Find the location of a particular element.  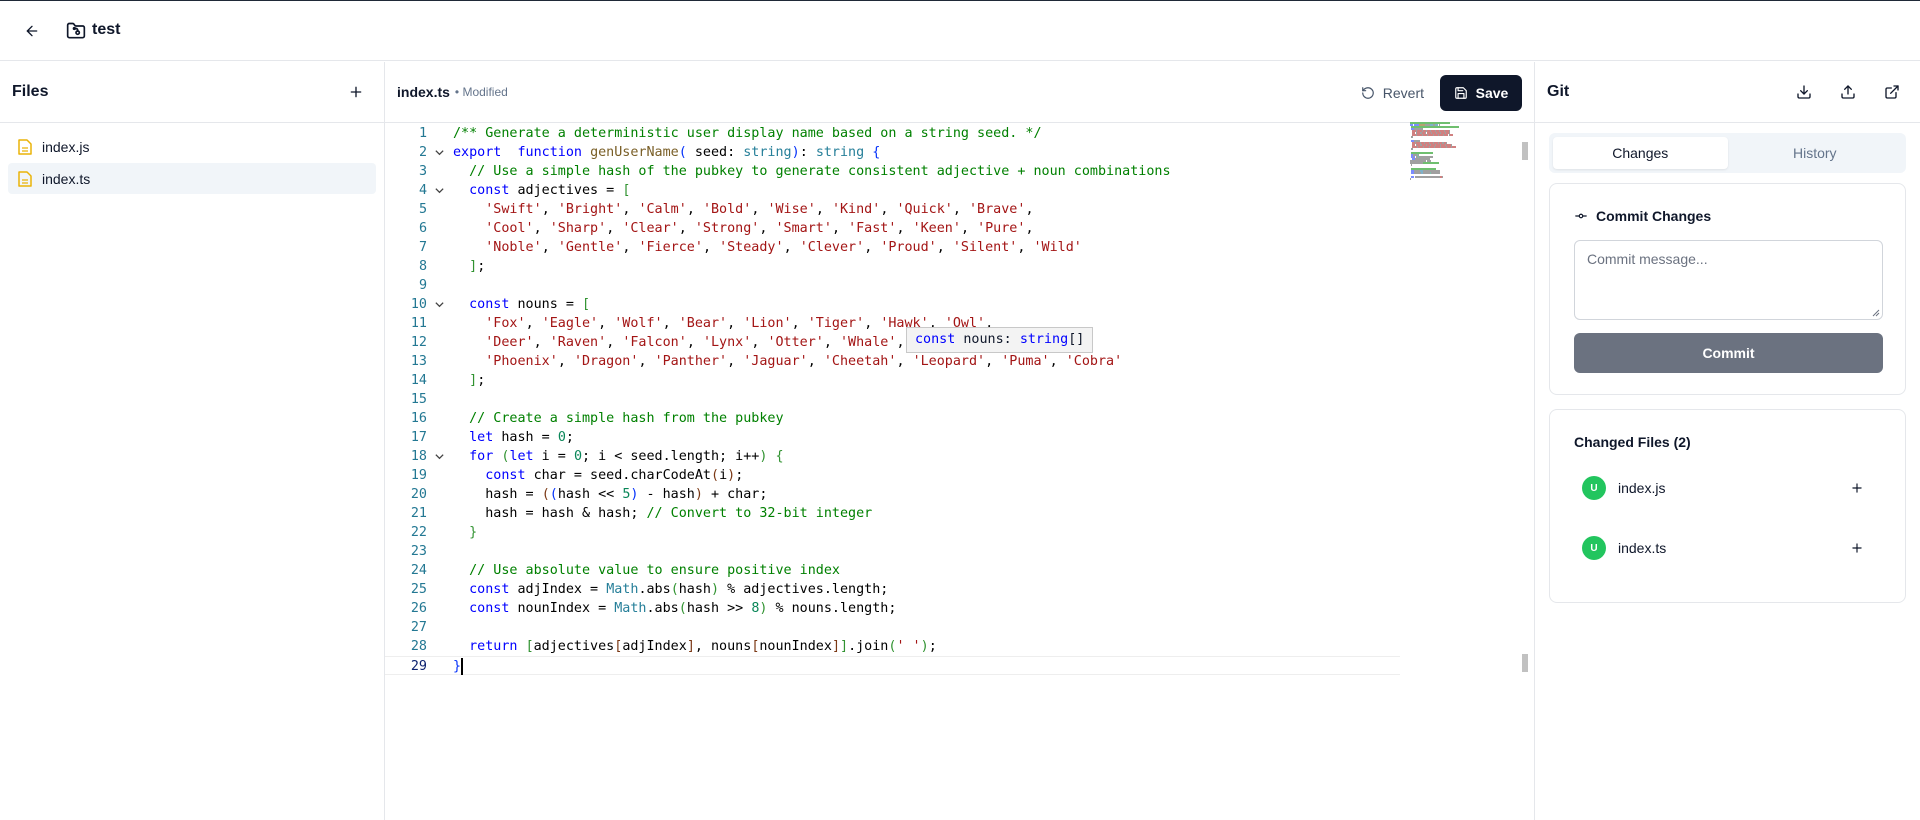

code-line: 29} is located at coordinates (892, 665).